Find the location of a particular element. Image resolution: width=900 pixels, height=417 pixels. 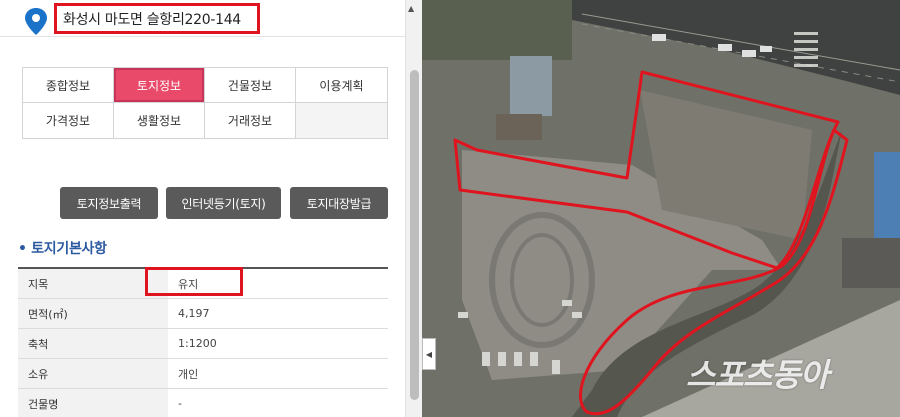

tab-land-info: 토지정보 is located at coordinates (159, 85).